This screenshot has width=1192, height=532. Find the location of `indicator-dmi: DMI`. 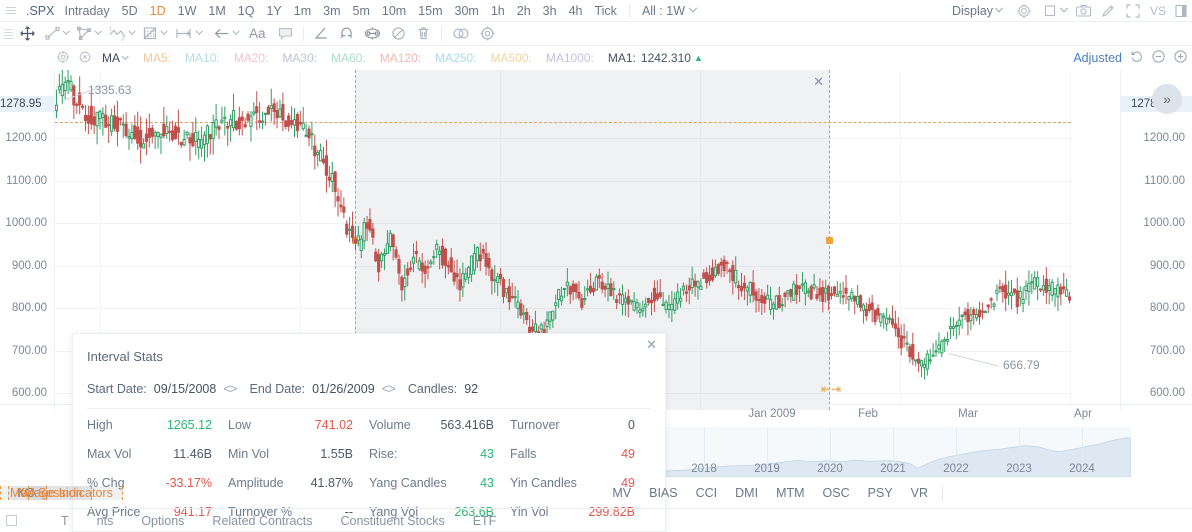

indicator-dmi: DMI is located at coordinates (746, 493).